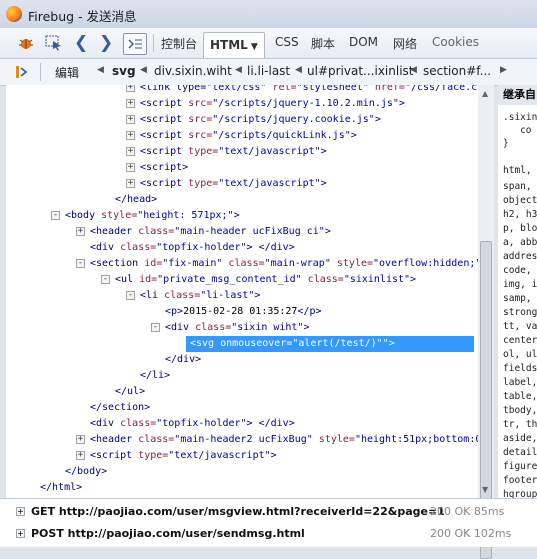 The width and height of the screenshot is (537, 559). I want to click on edit-button: 编辑, so click(67, 72).